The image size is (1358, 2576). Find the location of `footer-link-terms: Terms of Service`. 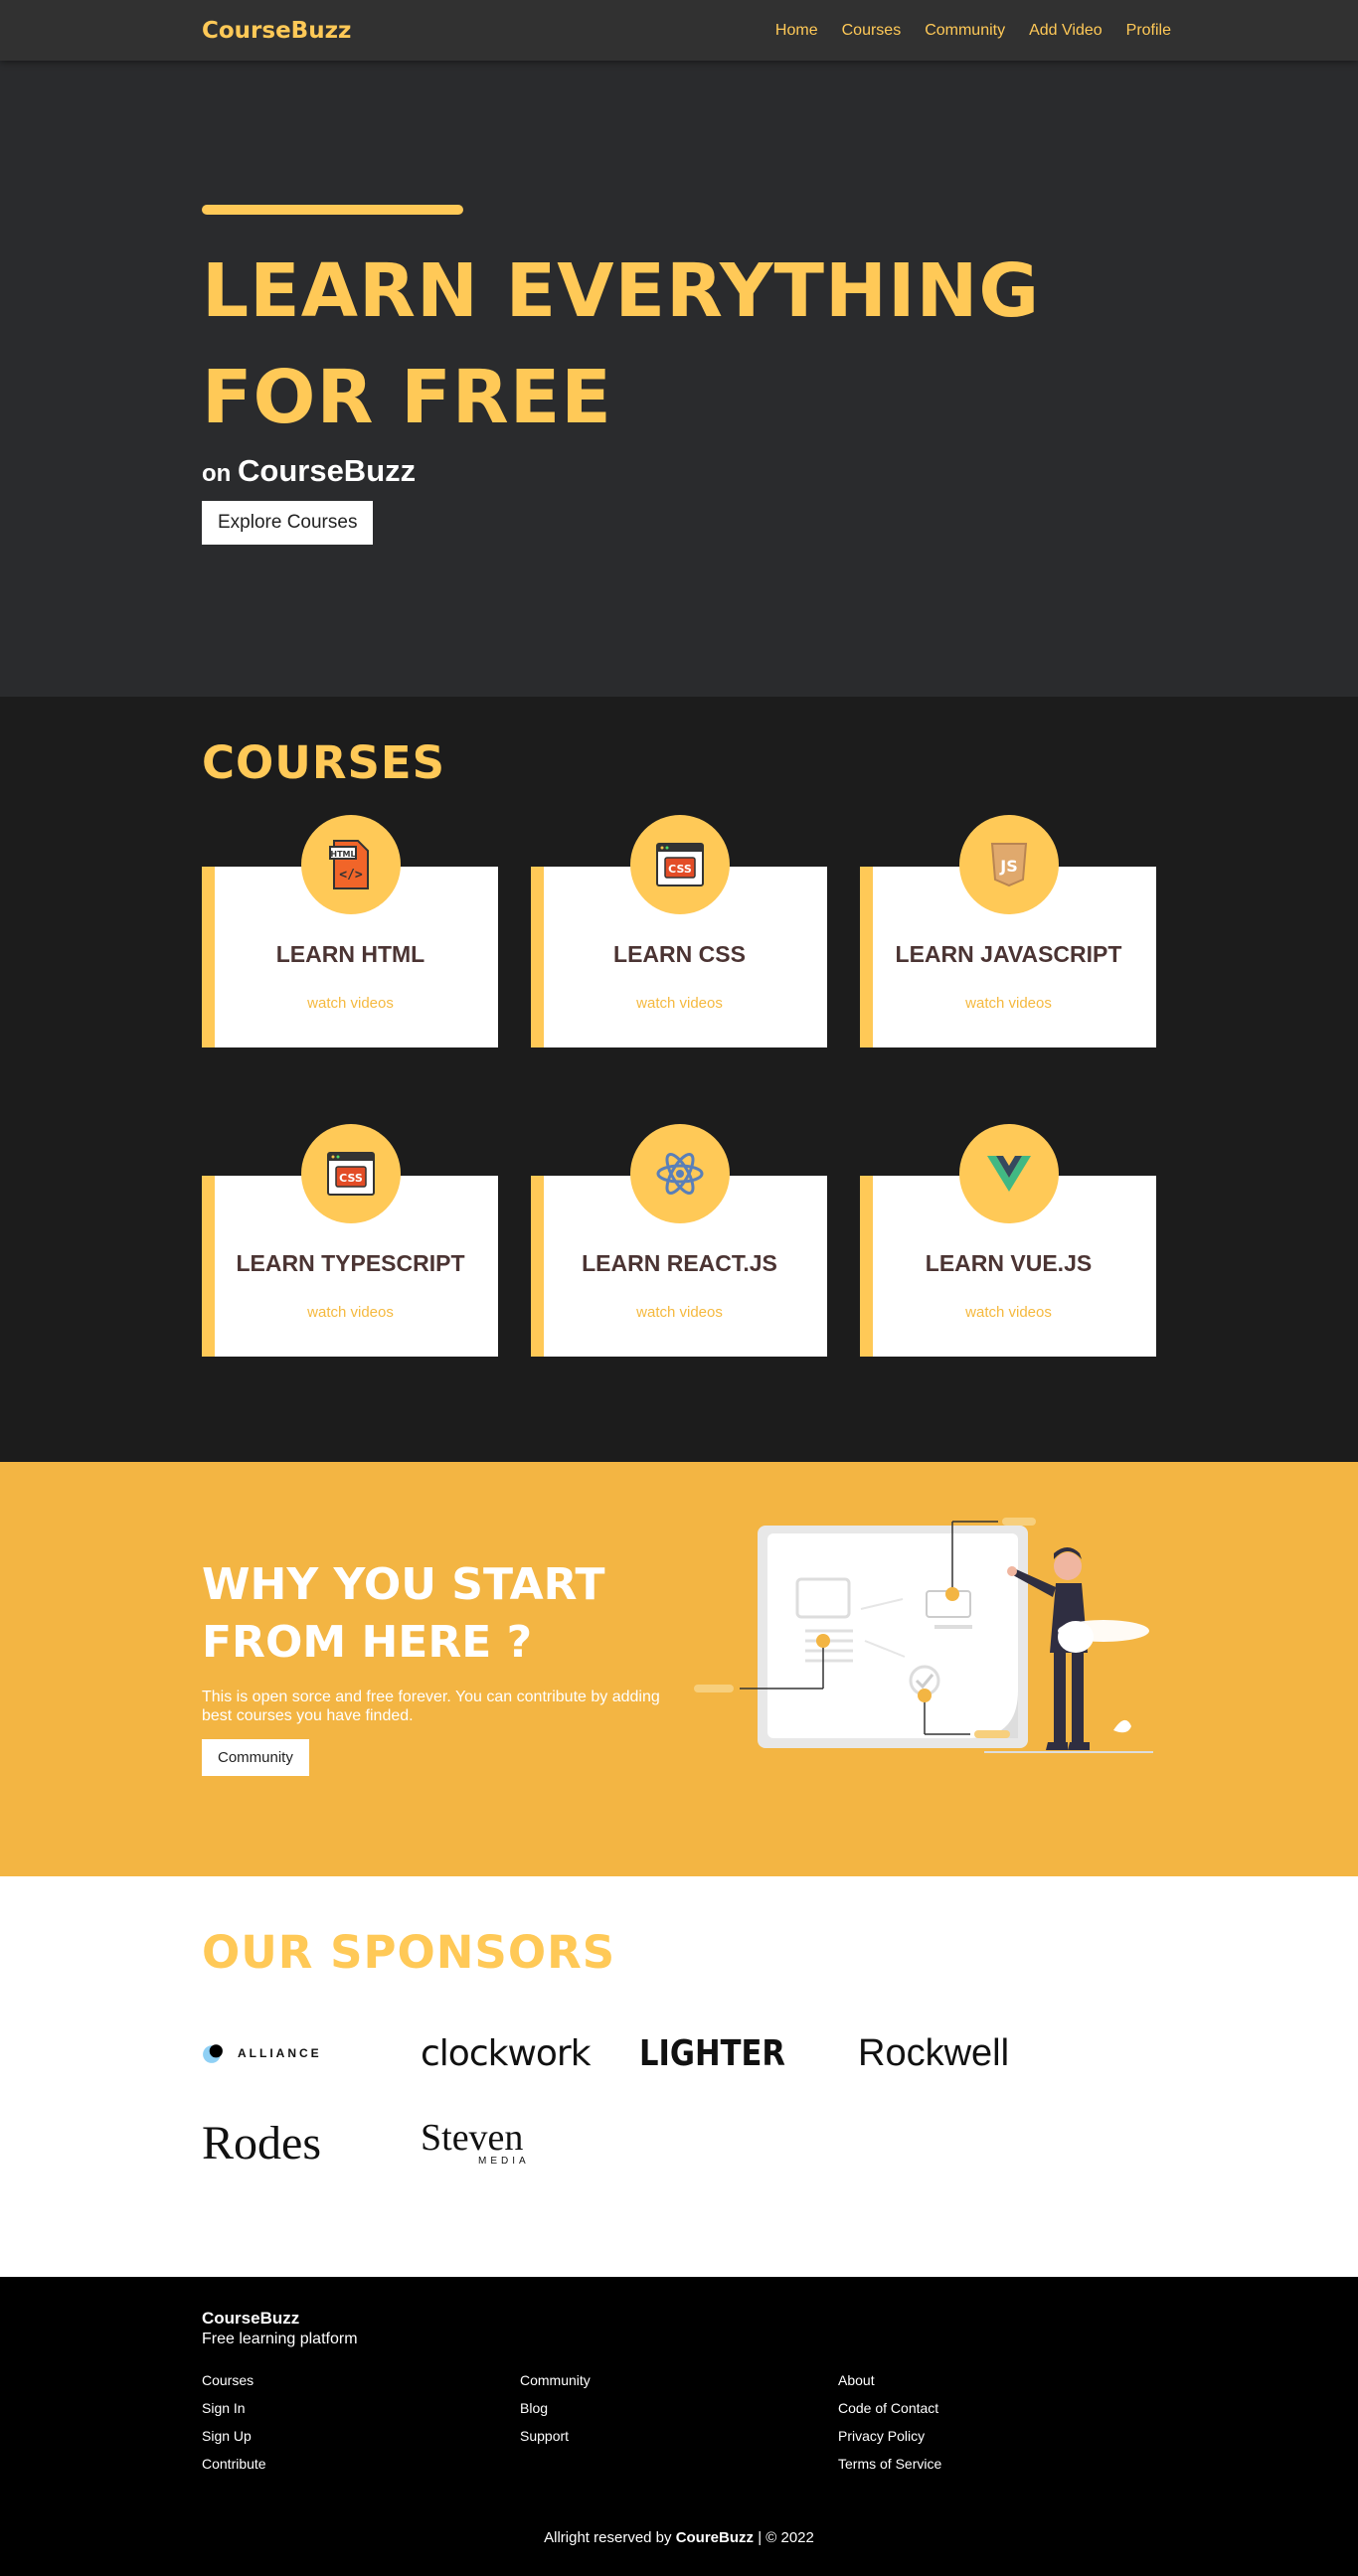

footer-link-terms: Terms of Service is located at coordinates (997, 2464).